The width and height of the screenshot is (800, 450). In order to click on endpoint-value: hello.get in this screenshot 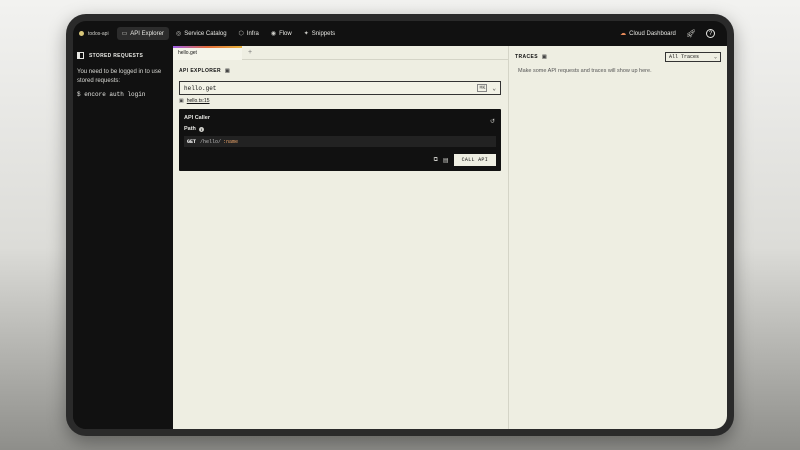, I will do `click(200, 88)`.